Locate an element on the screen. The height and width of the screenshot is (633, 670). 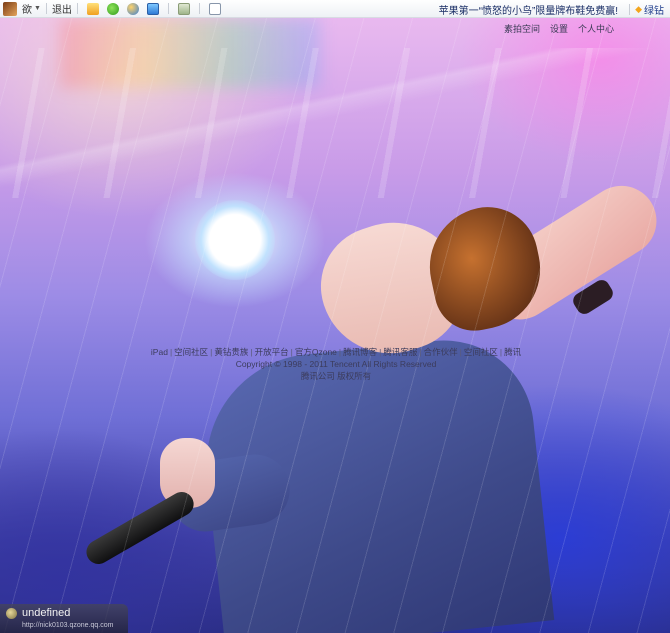
footer-link: 腾讯博客 is located at coordinates (360, 352).